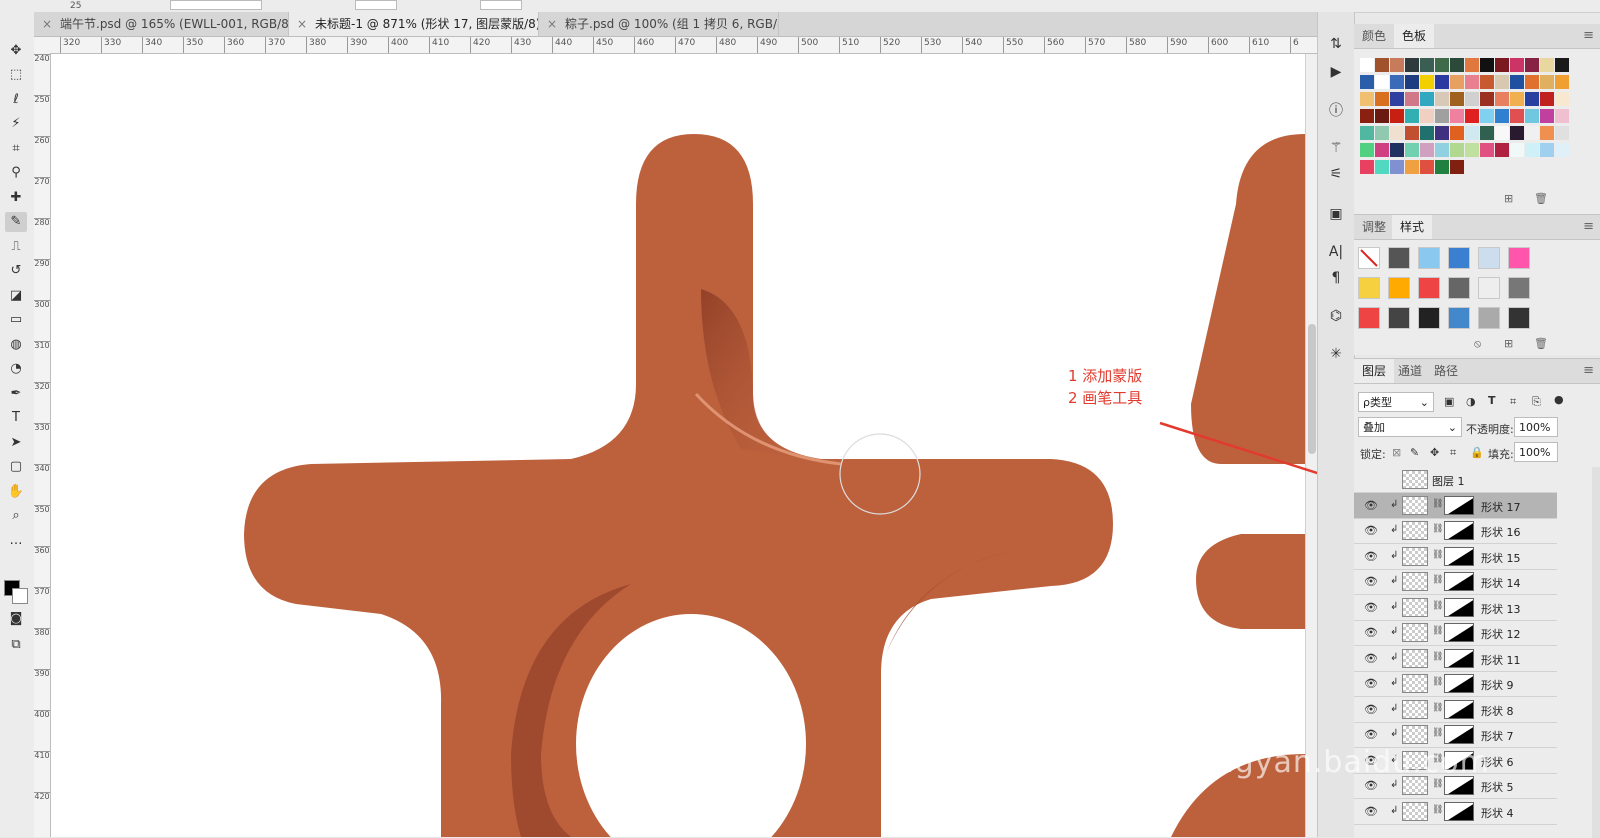  I want to click on character-icon: A|, so click(1336, 252).